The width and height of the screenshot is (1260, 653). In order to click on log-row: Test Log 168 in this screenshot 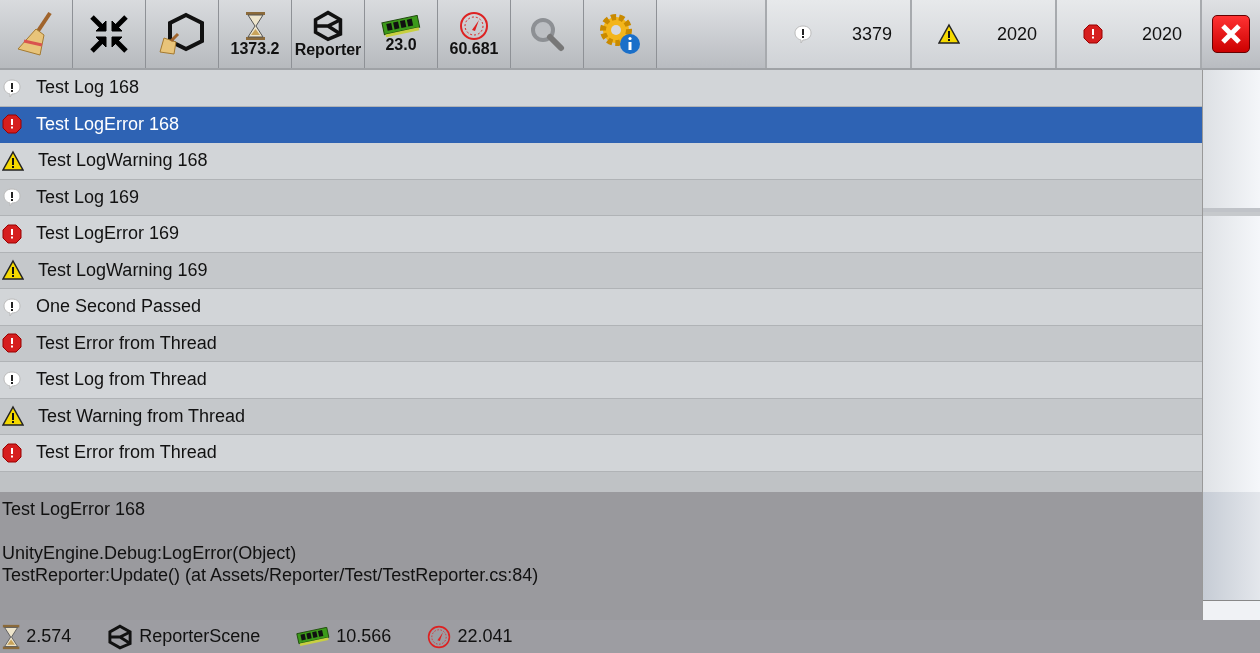, I will do `click(601, 88)`.